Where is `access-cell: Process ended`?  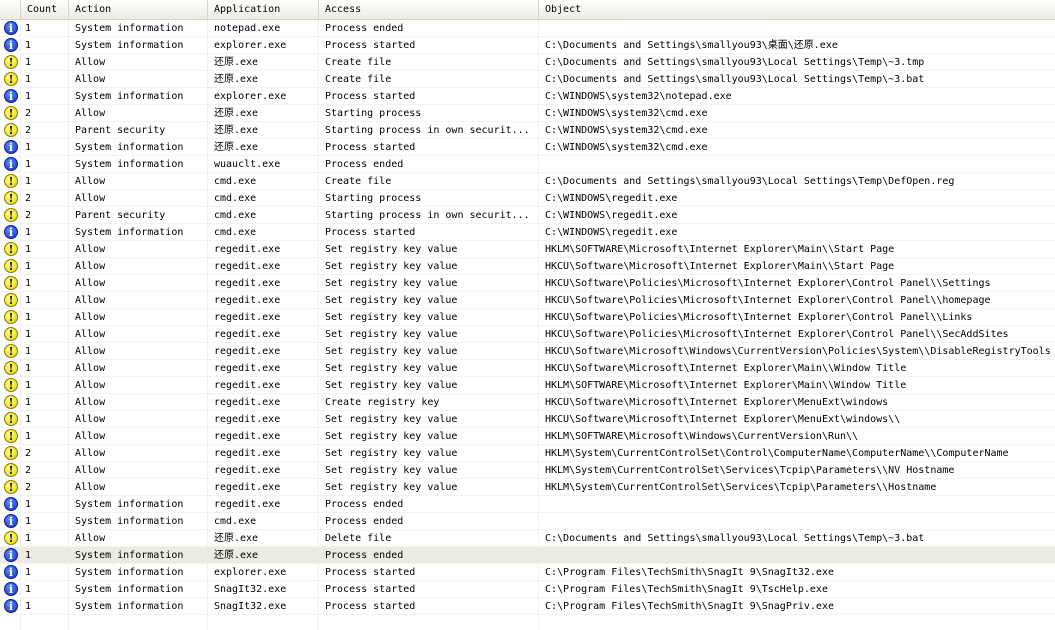 access-cell: Process ended is located at coordinates (364, 555).